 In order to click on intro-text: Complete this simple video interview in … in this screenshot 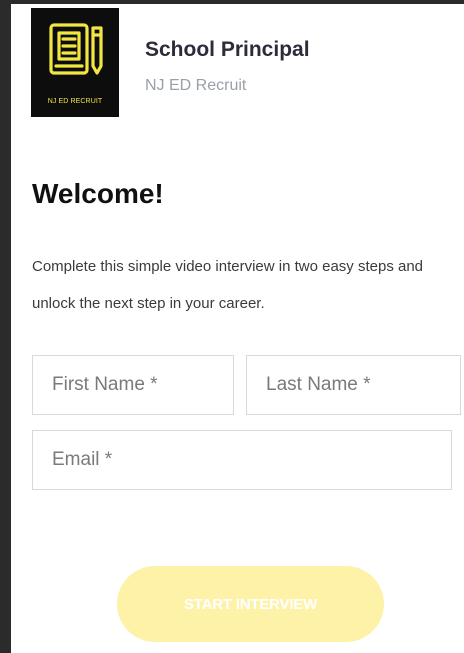, I will do `click(228, 285)`.